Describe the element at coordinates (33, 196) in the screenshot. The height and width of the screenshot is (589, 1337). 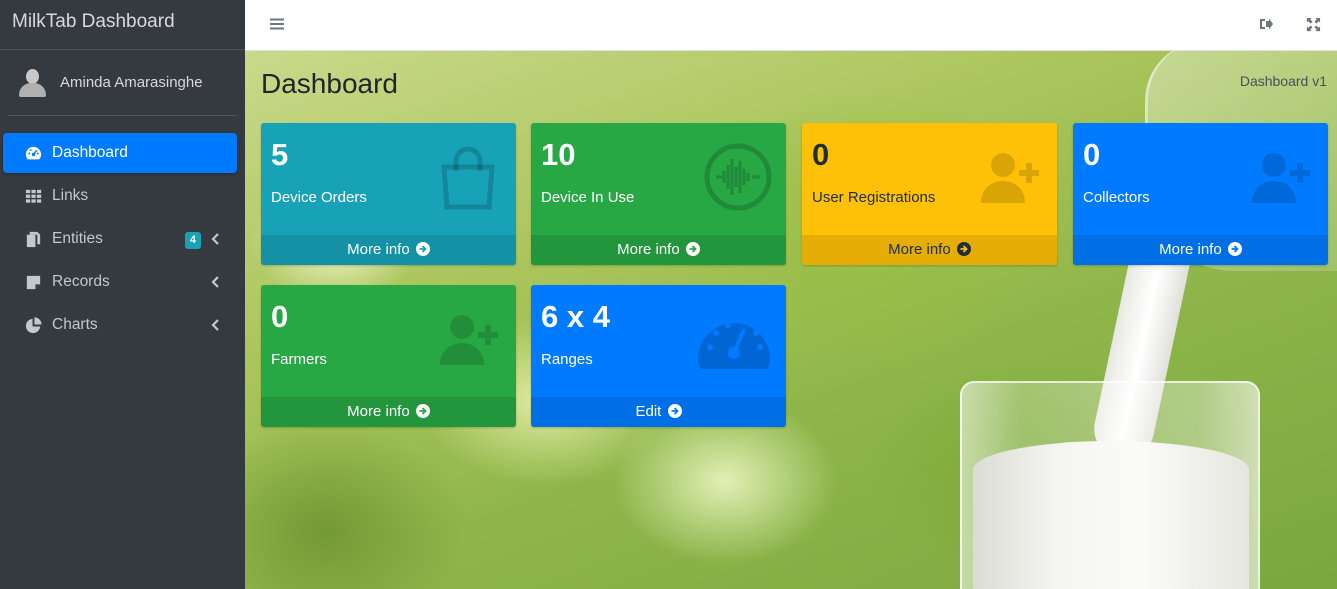
I see `grid-icon` at that location.